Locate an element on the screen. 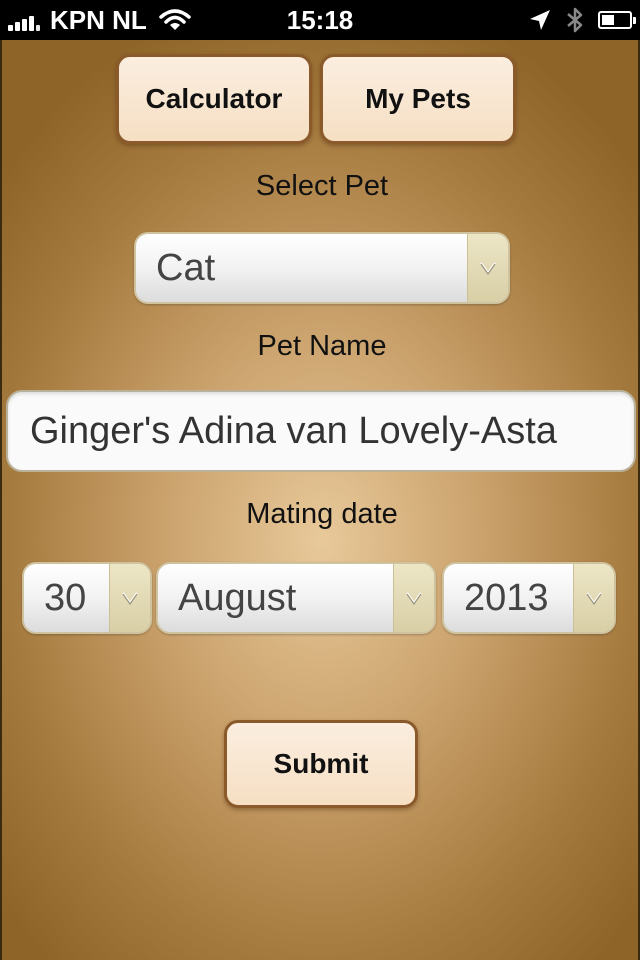 Image resolution: width=640 pixels, height=960 pixels. day-value: 30 is located at coordinates (65, 597).